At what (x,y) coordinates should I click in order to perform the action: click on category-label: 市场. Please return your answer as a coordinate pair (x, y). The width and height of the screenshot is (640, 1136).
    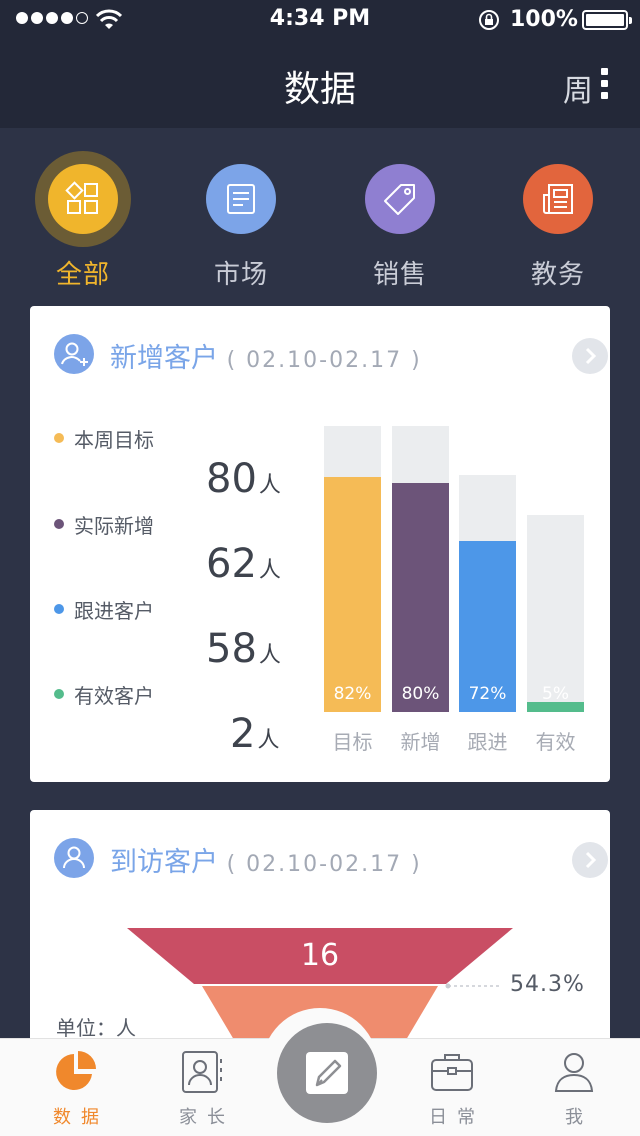
    Looking at the image, I should click on (240, 275).